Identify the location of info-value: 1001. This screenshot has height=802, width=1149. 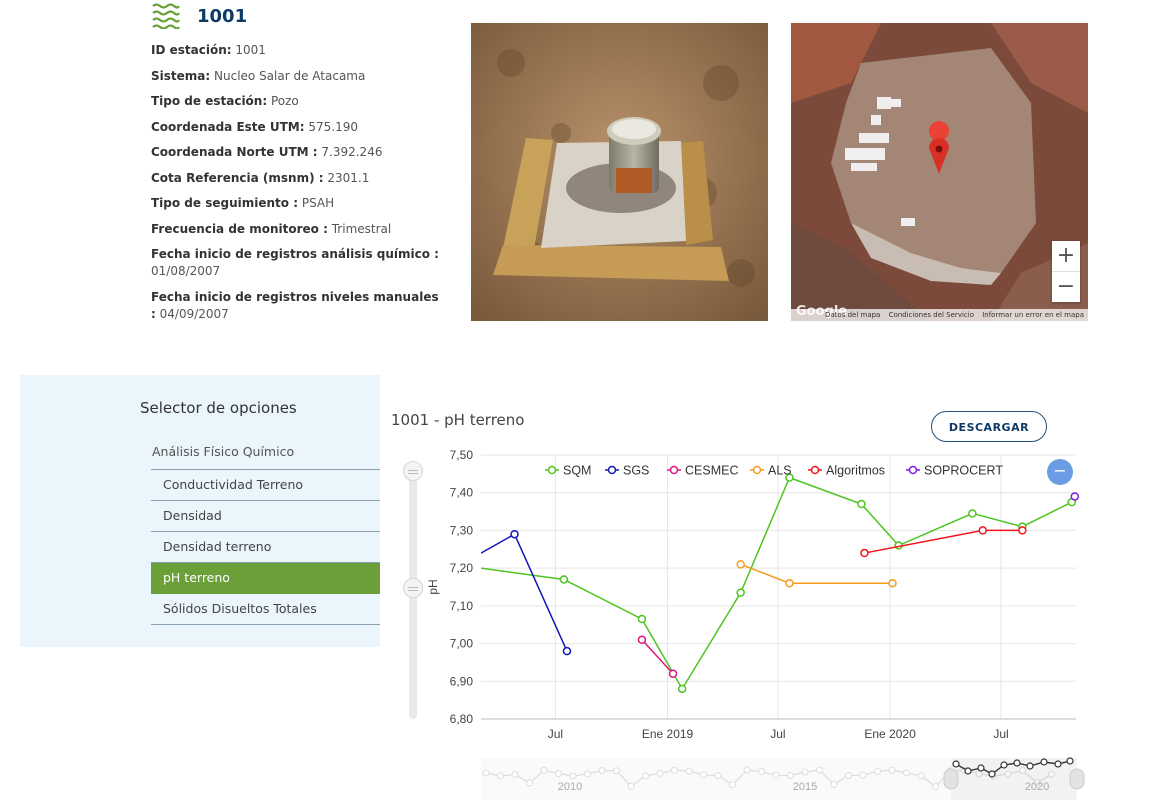
(250, 50).